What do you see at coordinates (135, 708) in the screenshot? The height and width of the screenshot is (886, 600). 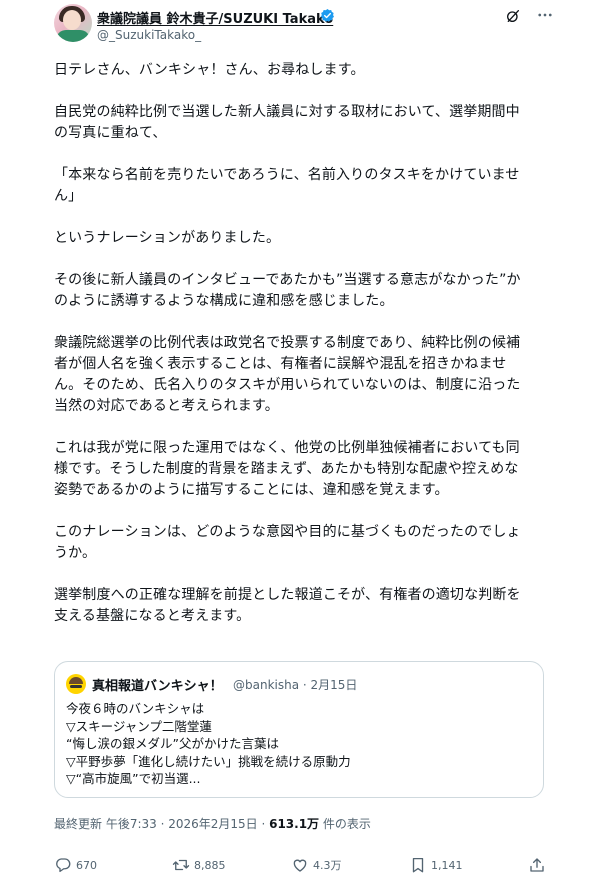 I see `quoted-line: 今夜６時のバンキシャは` at bounding box center [135, 708].